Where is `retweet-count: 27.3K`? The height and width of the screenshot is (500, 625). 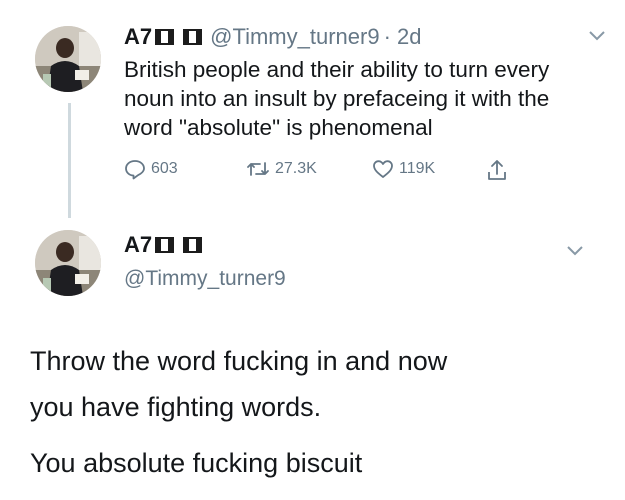
retweet-count: 27.3K is located at coordinates (296, 168).